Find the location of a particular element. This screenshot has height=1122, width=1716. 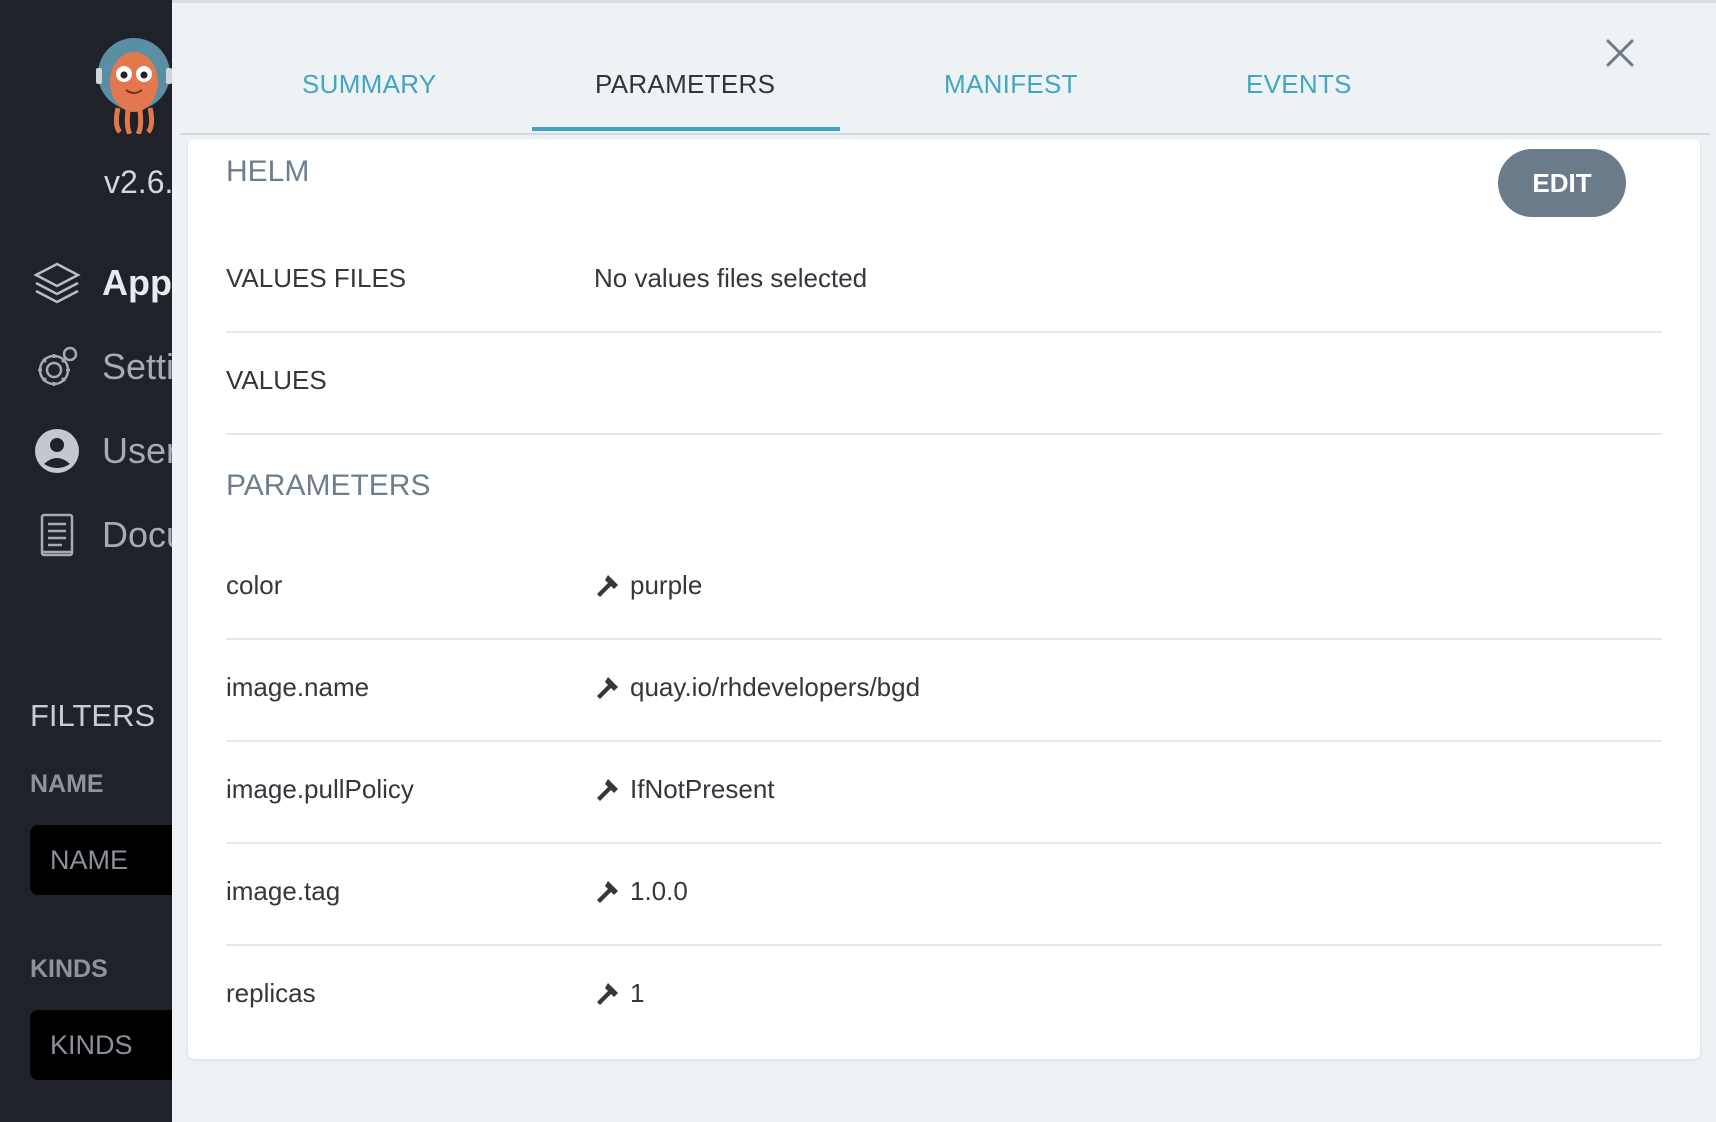

parameter-key: image.pullPolicy is located at coordinates (320, 789).